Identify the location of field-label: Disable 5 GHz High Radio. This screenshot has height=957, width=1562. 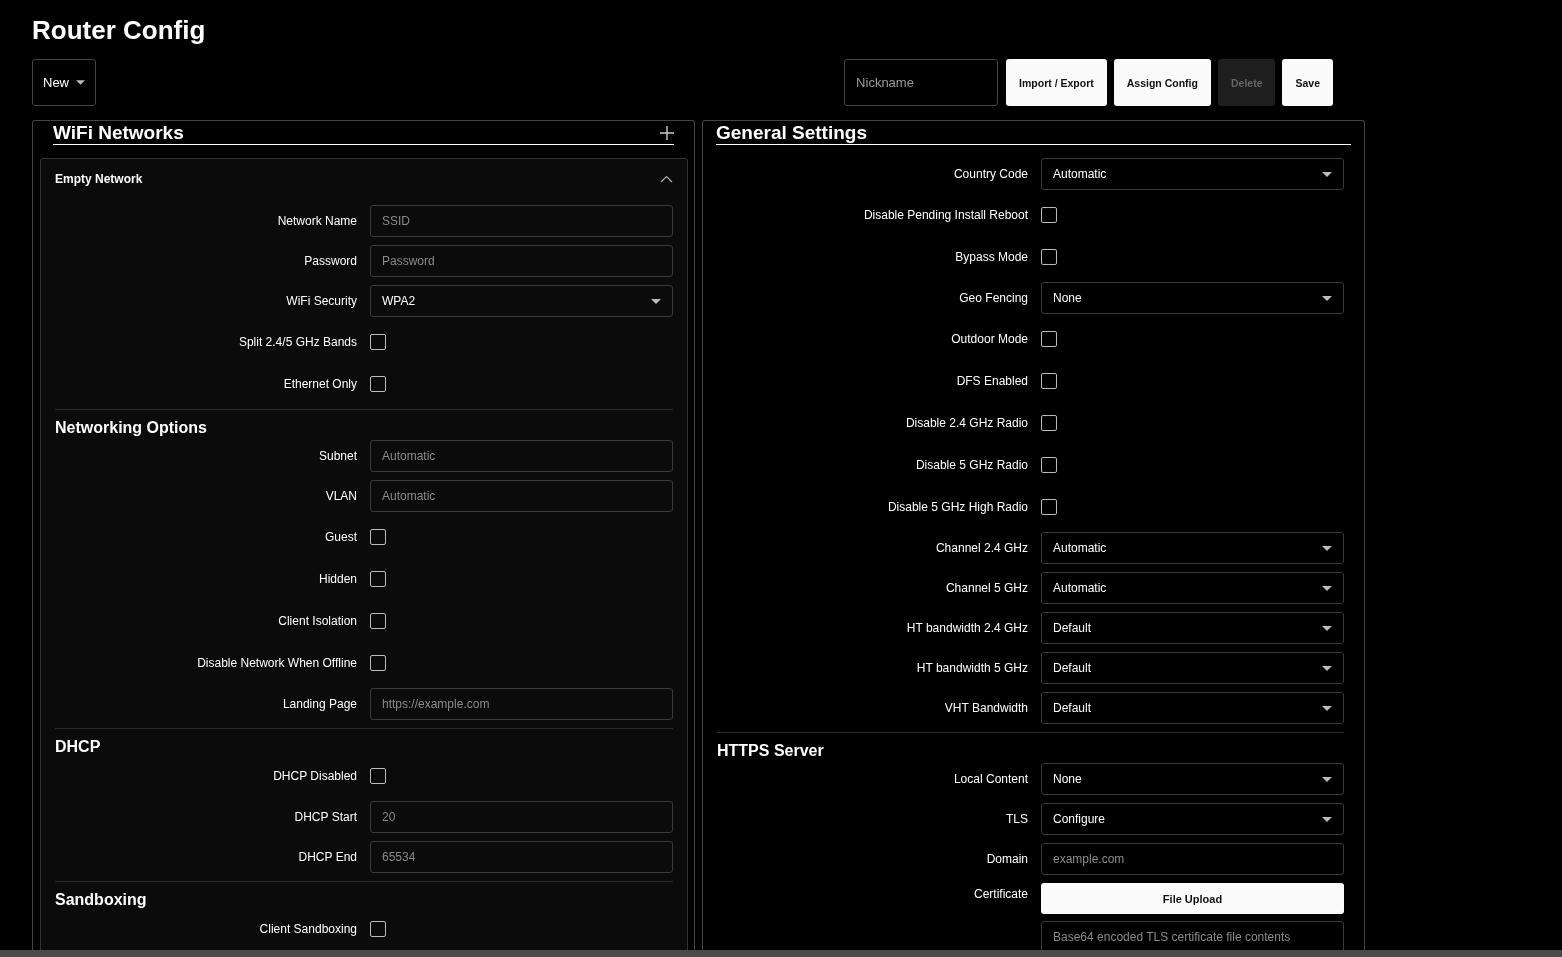
(957, 507).